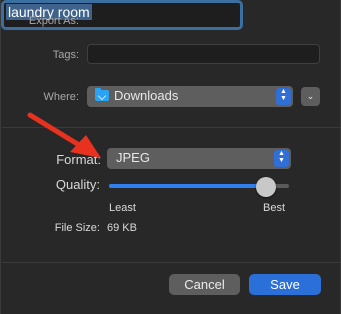 The width and height of the screenshot is (341, 314). What do you see at coordinates (64, 135) in the screenshot?
I see `red-arrow-annotation` at bounding box center [64, 135].